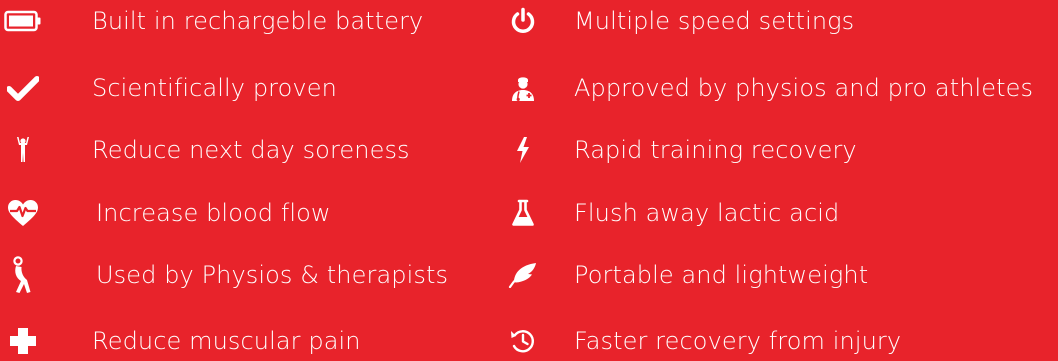 Image resolution: width=1058 pixels, height=361 pixels. I want to click on power-icon, so click(523, 21).